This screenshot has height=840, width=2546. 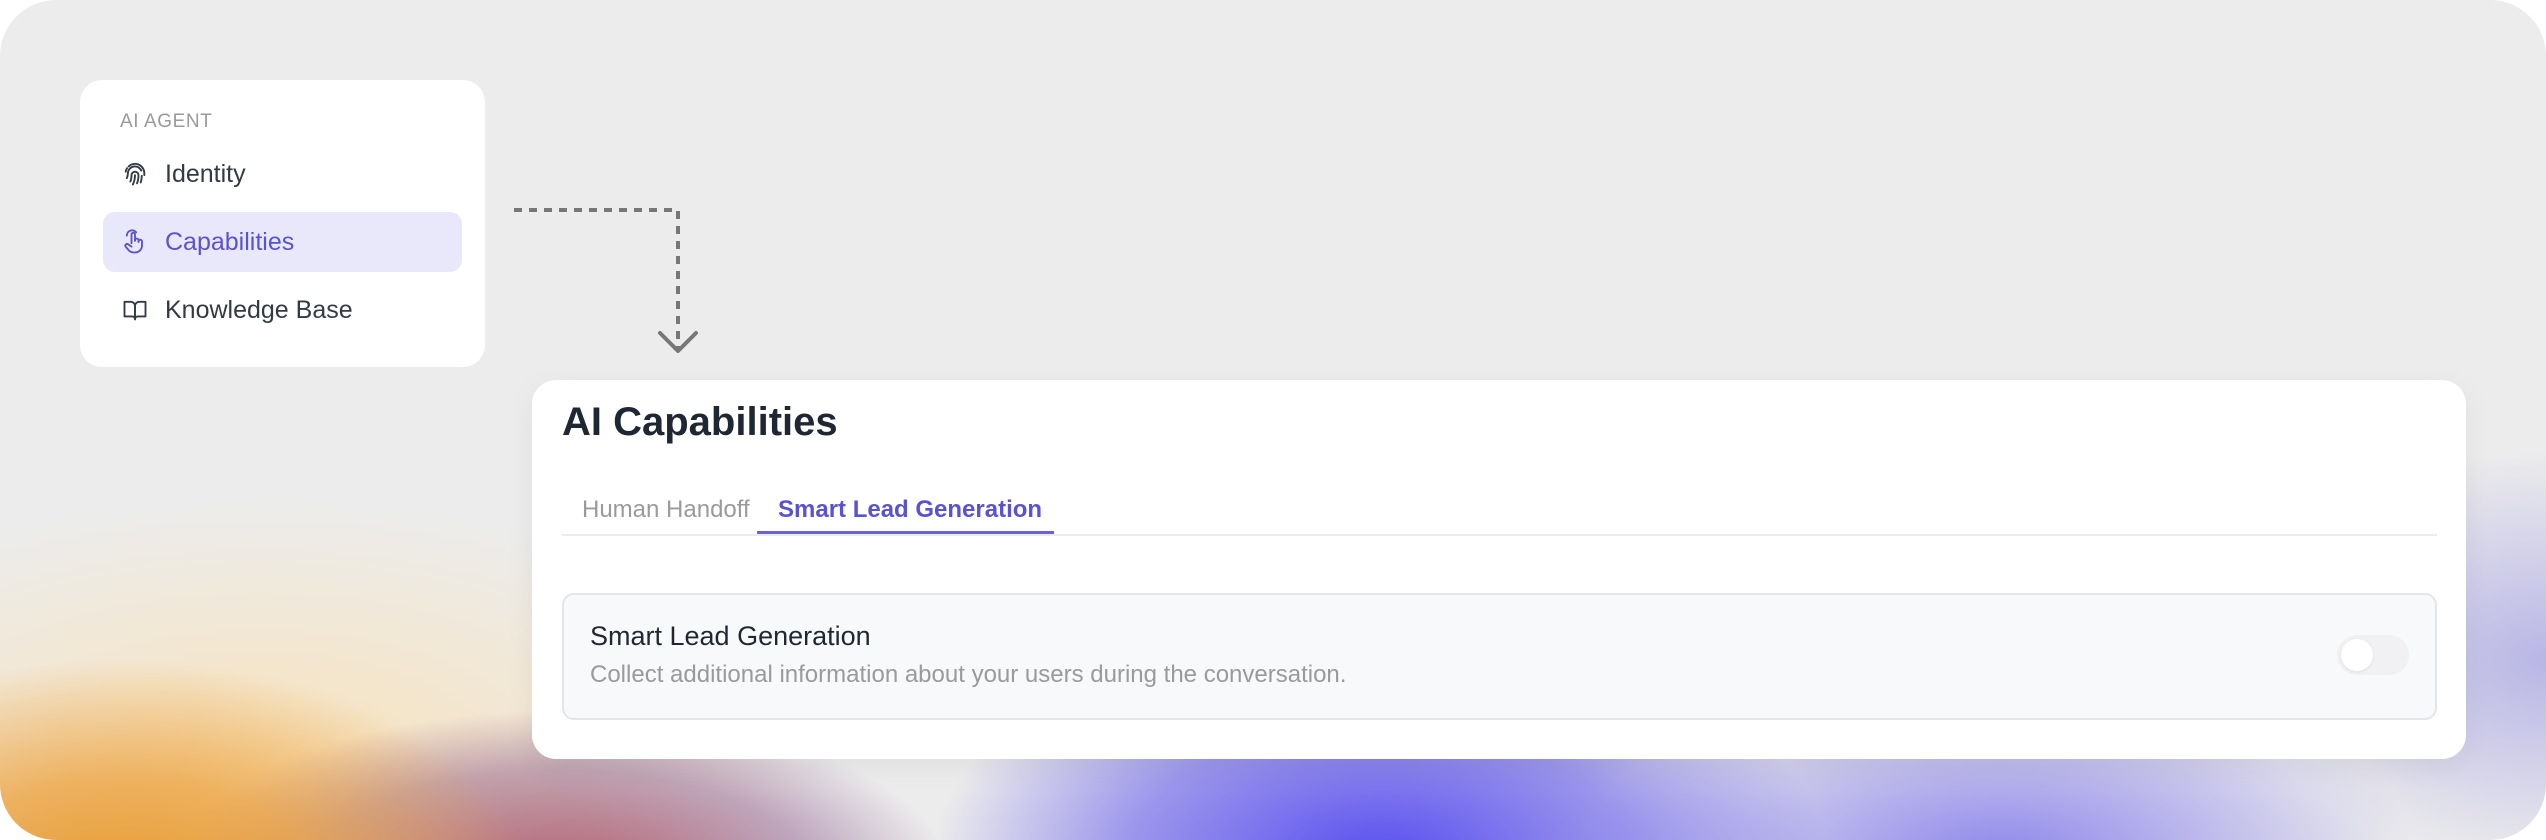 What do you see at coordinates (135, 310) in the screenshot?
I see `book-open-icon` at bounding box center [135, 310].